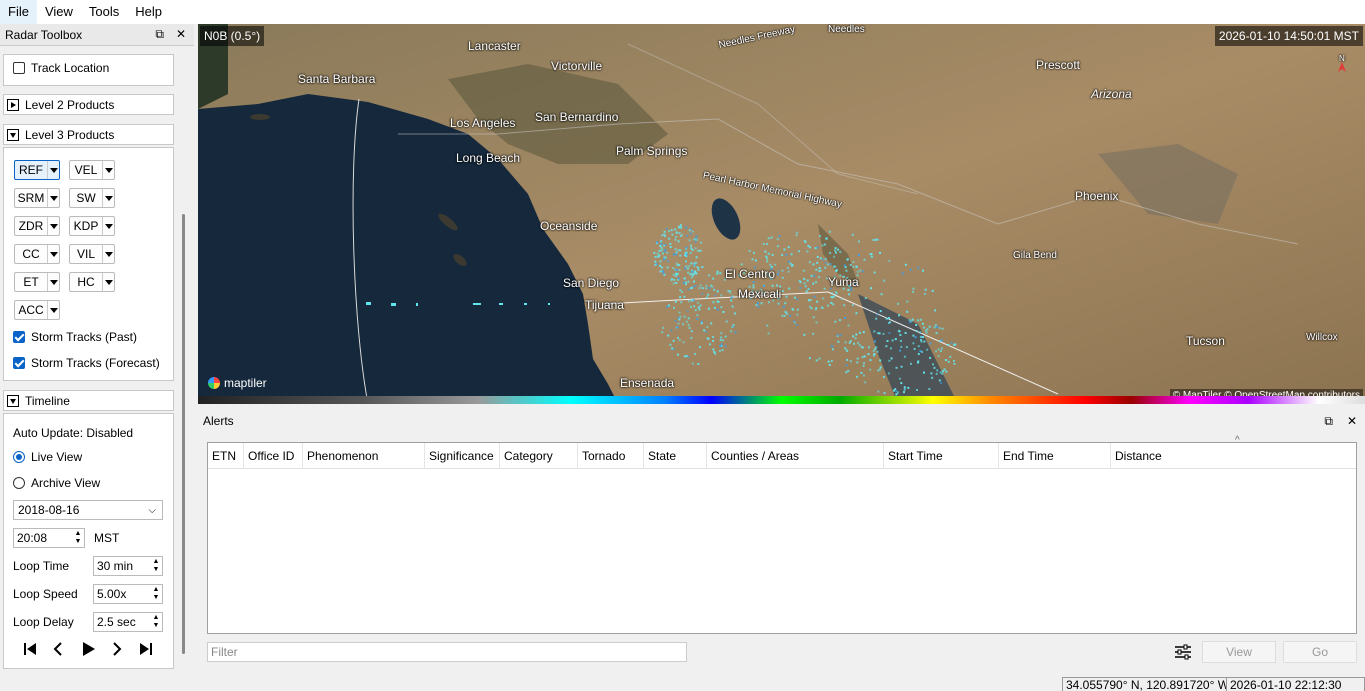  Describe the element at coordinates (750, 274) in the screenshot. I see `city-label: El Centro` at that location.